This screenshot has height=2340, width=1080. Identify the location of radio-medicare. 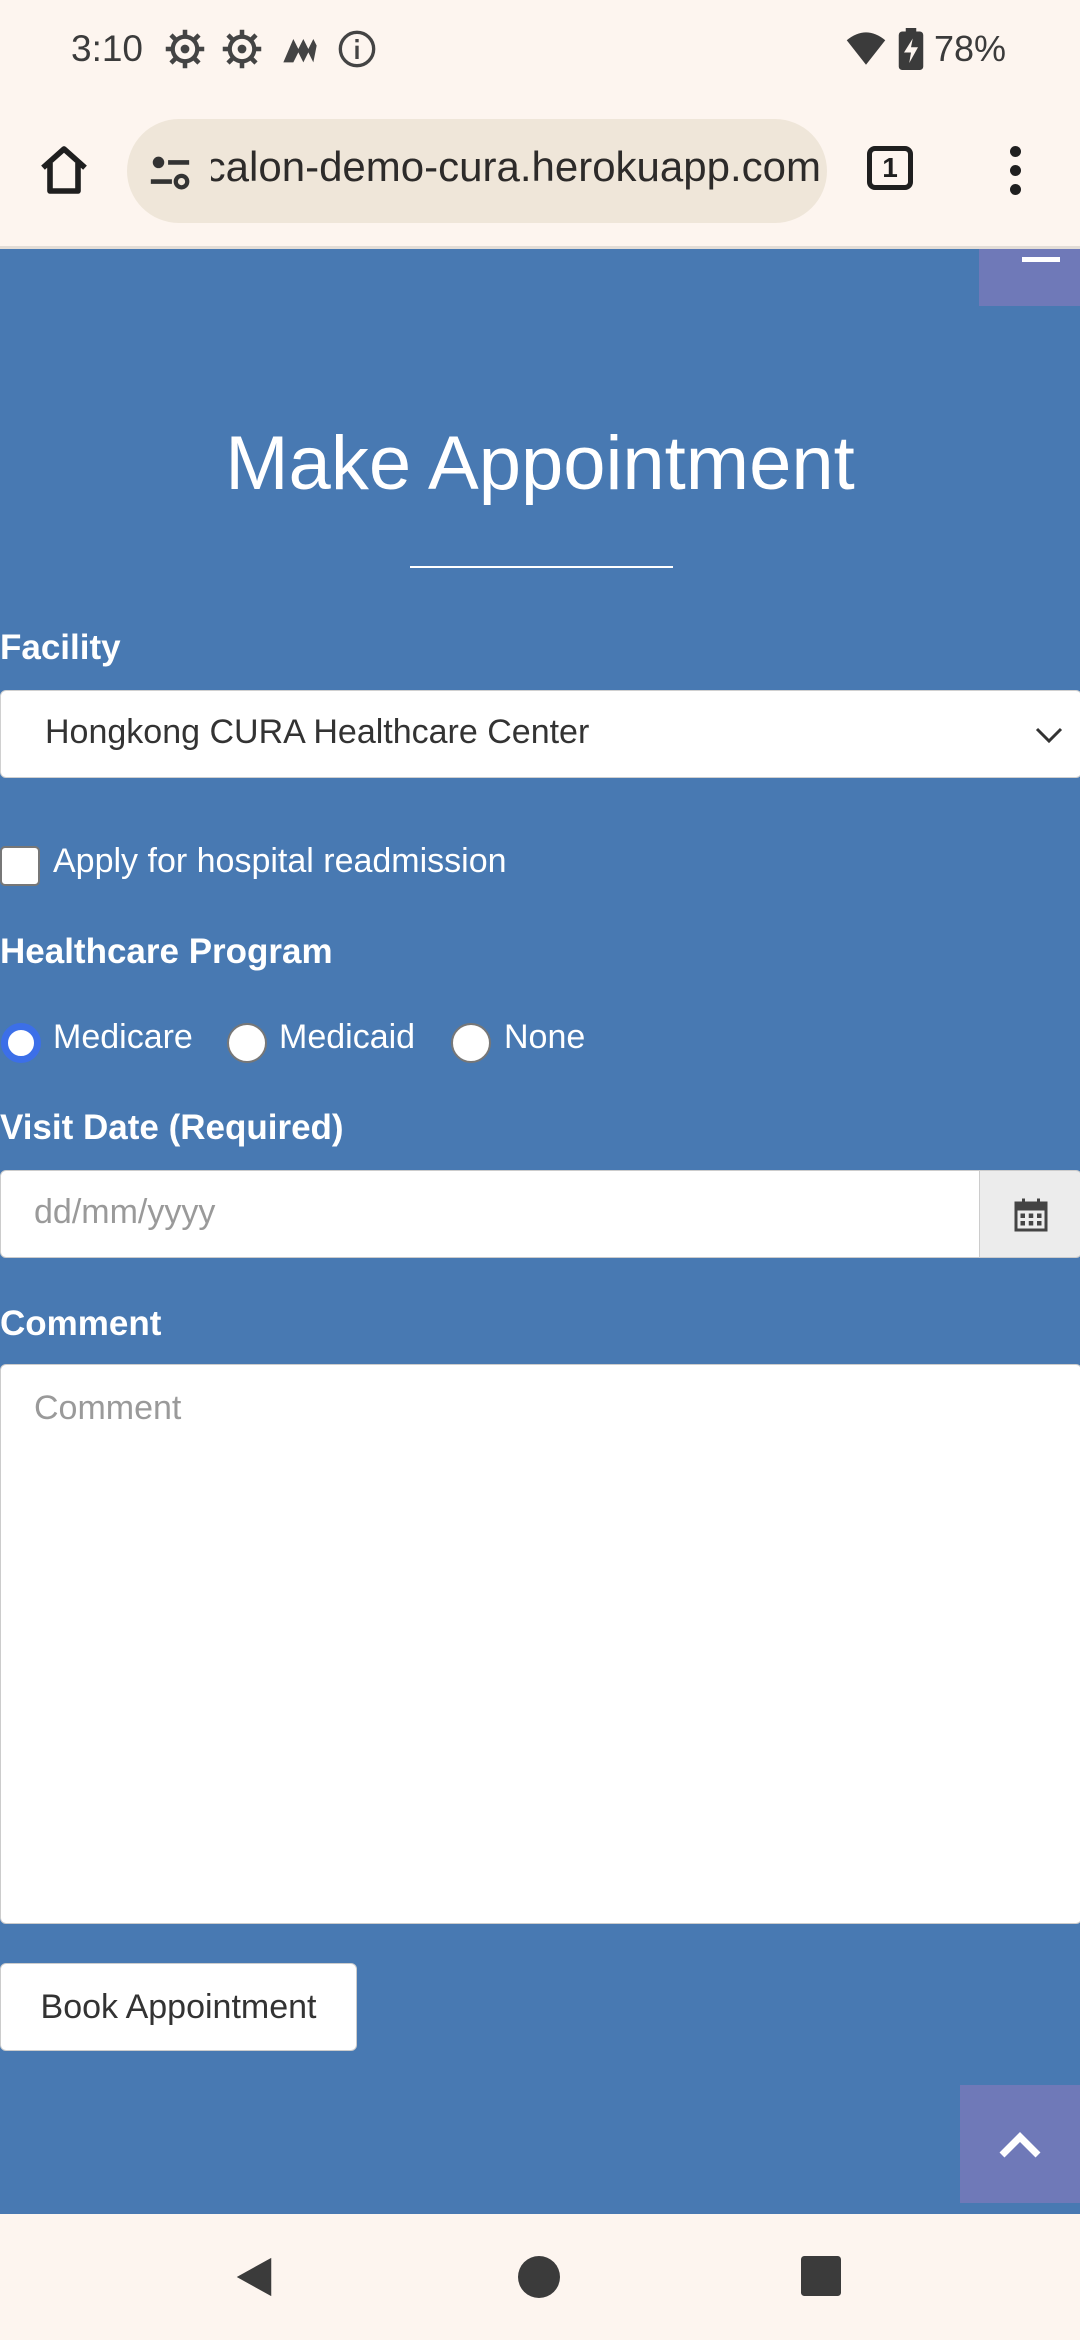
(21, 1043).